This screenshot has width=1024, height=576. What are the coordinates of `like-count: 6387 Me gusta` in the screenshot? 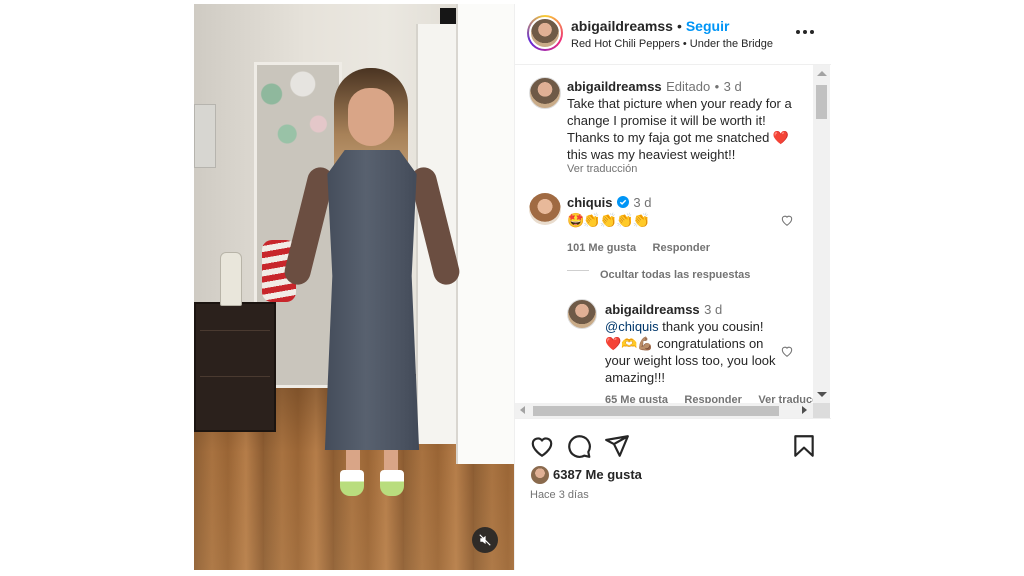 It's located at (597, 474).